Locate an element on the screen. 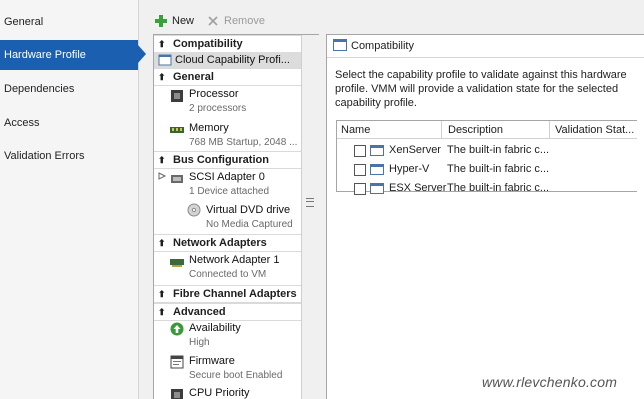  section-header-network-adapters: ⬆︎ Network Adapters is located at coordinates (227, 243).